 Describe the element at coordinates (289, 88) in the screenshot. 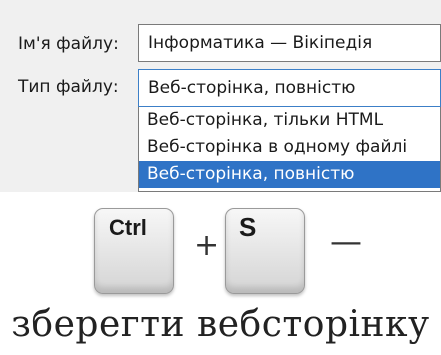

I see `filetype-select: Веб-сторінка, повністю` at that location.